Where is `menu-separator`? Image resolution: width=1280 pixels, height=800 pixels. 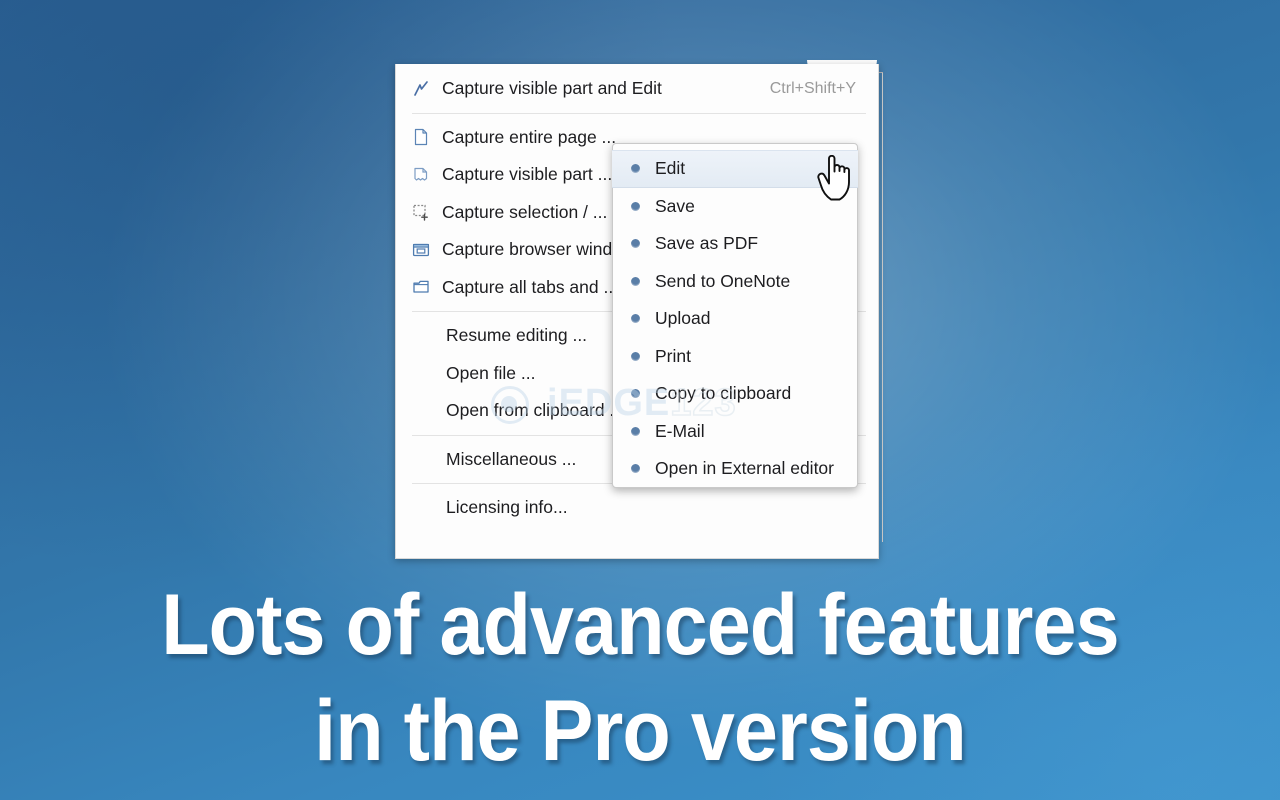 menu-separator is located at coordinates (639, 113).